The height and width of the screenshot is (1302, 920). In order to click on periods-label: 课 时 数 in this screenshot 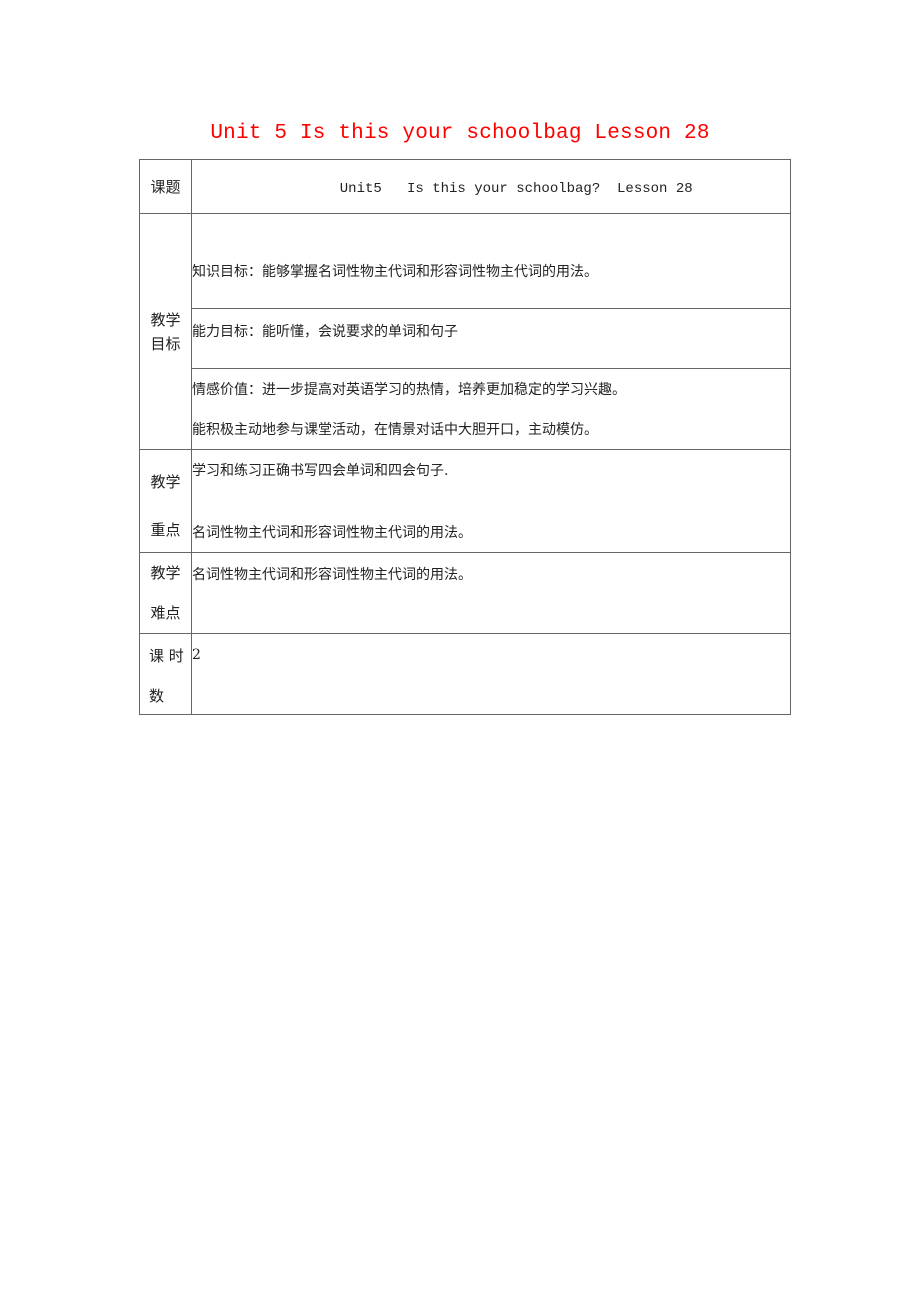, I will do `click(165, 674)`.